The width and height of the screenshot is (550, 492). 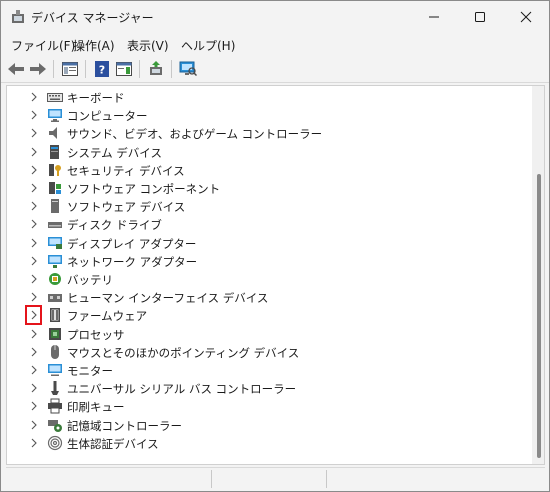 I want to click on menu-view: 表示(V), so click(x=148, y=45).